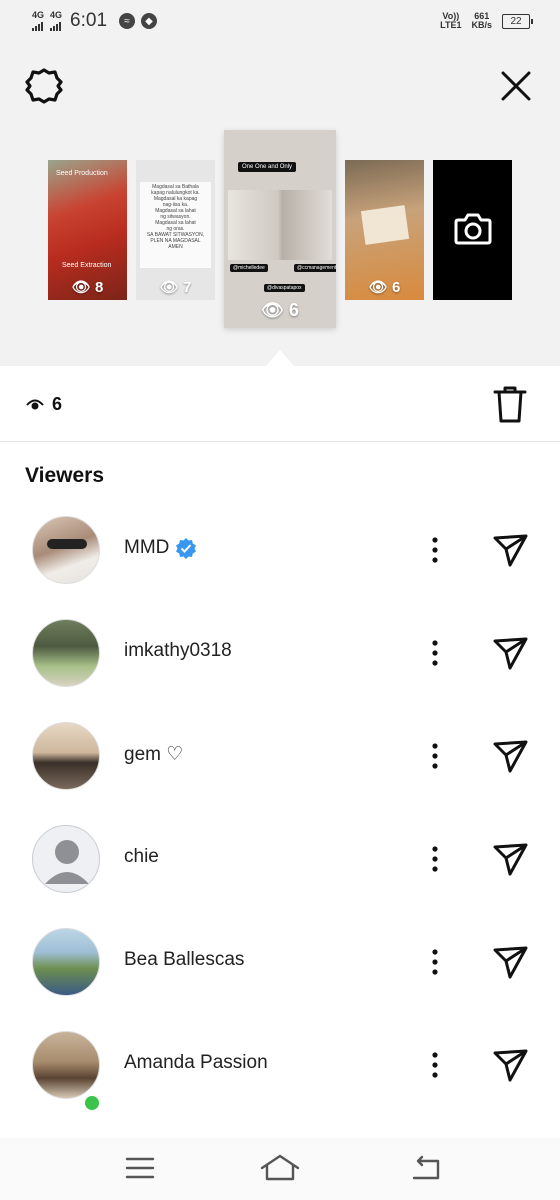 The image size is (560, 1200). I want to click on story-3-tag-right: @ccmanagement, so click(315, 268).